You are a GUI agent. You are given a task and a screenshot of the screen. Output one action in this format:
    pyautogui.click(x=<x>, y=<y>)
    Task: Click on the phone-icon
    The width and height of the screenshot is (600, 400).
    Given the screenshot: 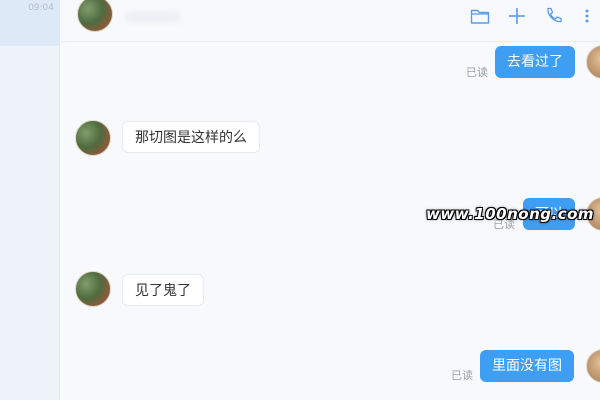 What is the action you would take?
    pyautogui.click(x=554, y=16)
    